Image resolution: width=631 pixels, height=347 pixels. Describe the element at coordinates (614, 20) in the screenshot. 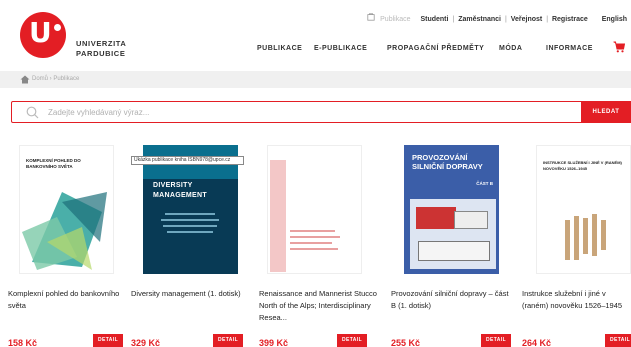

I see `language-switch: English` at that location.